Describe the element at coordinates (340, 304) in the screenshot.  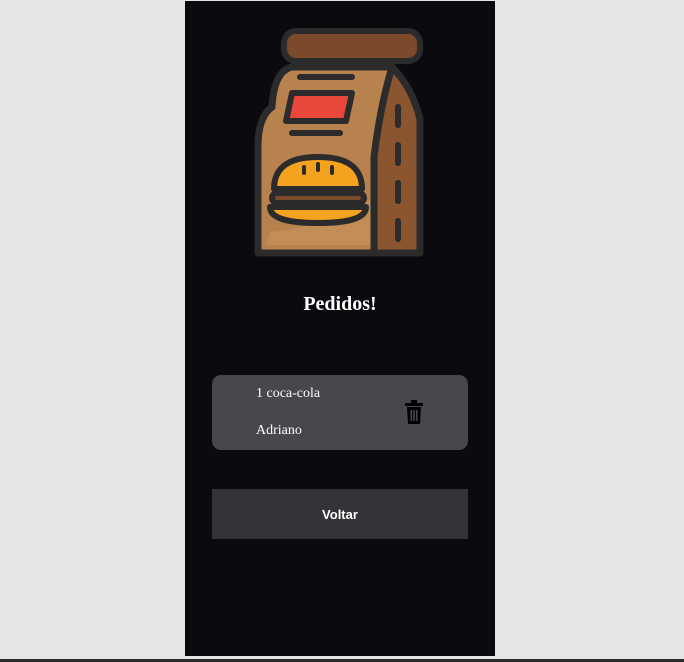
I see `page-title: Pedidos!` at that location.